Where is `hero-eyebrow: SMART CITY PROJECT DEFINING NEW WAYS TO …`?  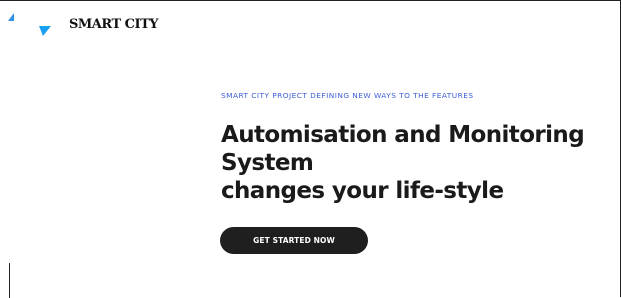 hero-eyebrow: SMART CITY PROJECT DEFINING NEW WAYS TO … is located at coordinates (347, 95).